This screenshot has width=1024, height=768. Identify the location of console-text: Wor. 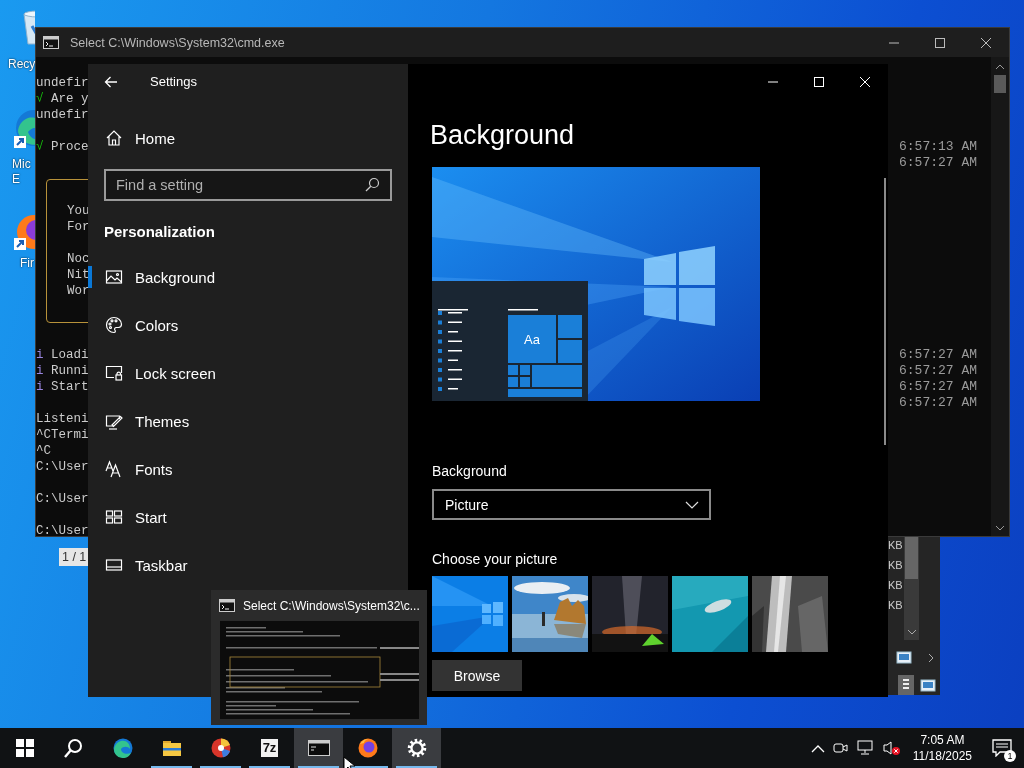
(78, 291).